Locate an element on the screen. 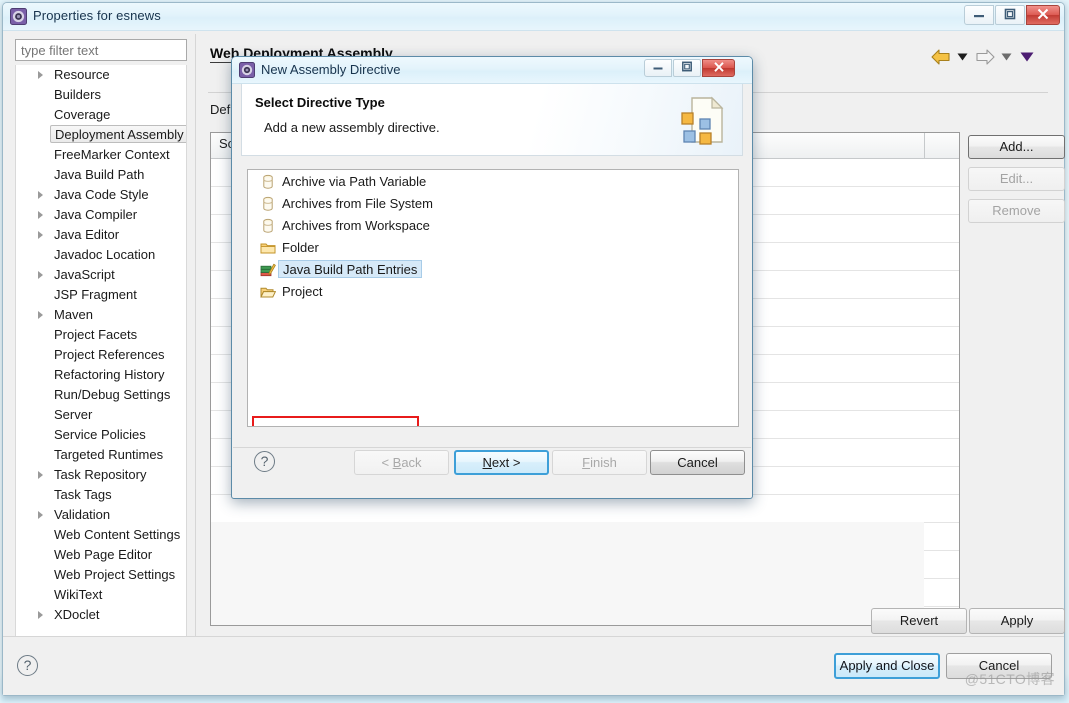 Image resolution: width=1069 pixels, height=703 pixels. wizard-maximize-button is located at coordinates (687, 68).